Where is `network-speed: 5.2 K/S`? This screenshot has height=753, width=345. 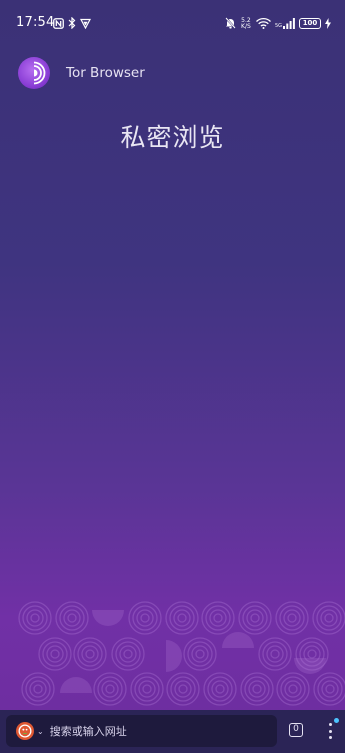
network-speed: 5.2 K/S is located at coordinates (246, 23).